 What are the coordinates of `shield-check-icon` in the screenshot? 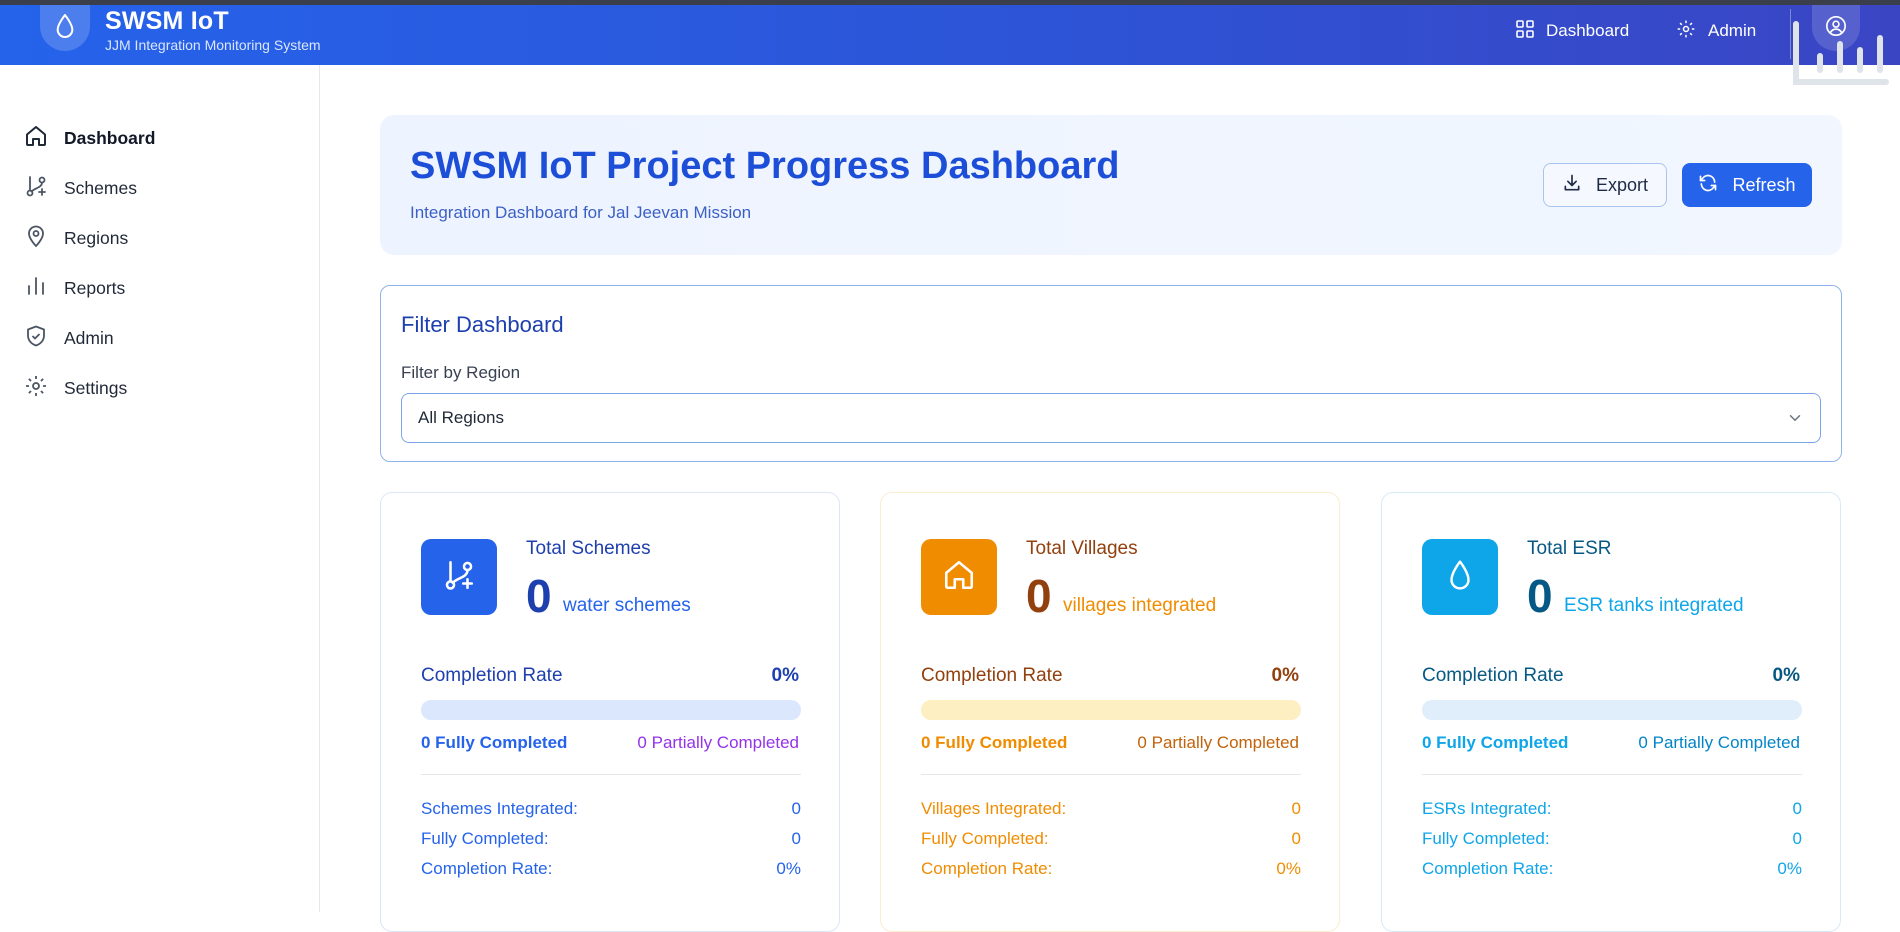 It's located at (36, 338).